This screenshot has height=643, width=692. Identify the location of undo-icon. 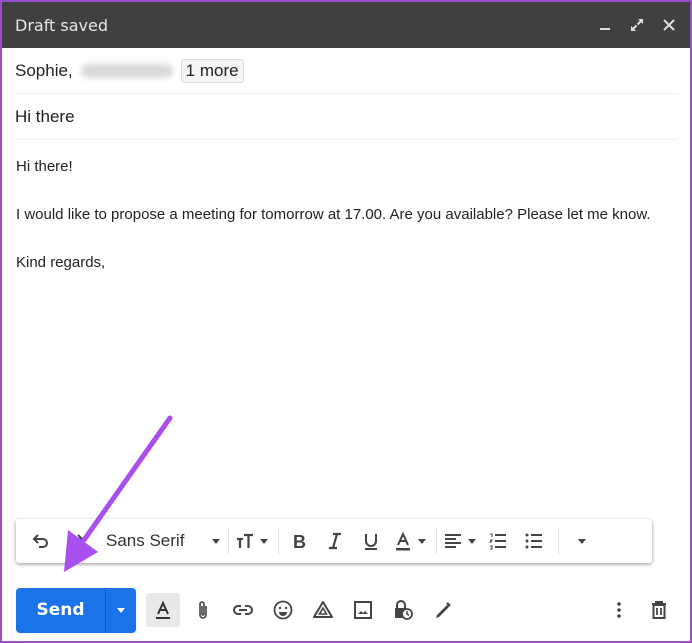
(40, 541).